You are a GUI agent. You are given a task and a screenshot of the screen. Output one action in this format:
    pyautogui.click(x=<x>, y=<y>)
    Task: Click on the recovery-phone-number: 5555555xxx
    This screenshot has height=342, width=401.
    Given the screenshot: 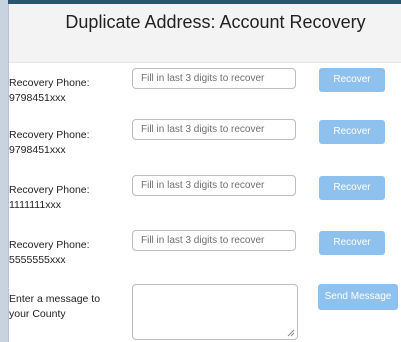 What is the action you would take?
    pyautogui.click(x=37, y=260)
    